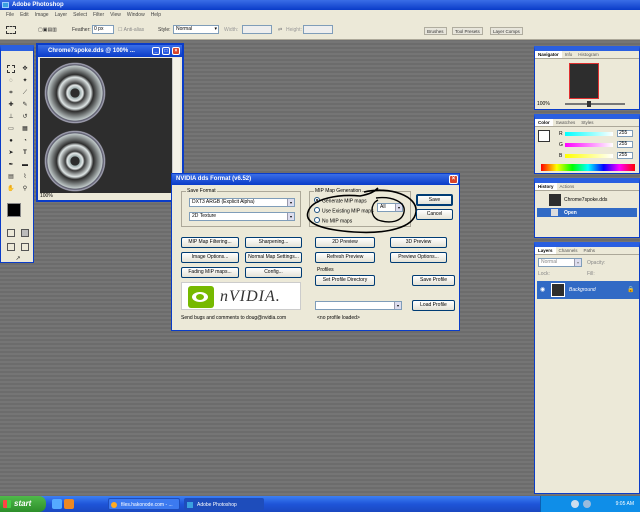 This screenshot has width=640, height=512. Describe the element at coordinates (103, 29) in the screenshot. I see `feather-input: 0 px` at that location.